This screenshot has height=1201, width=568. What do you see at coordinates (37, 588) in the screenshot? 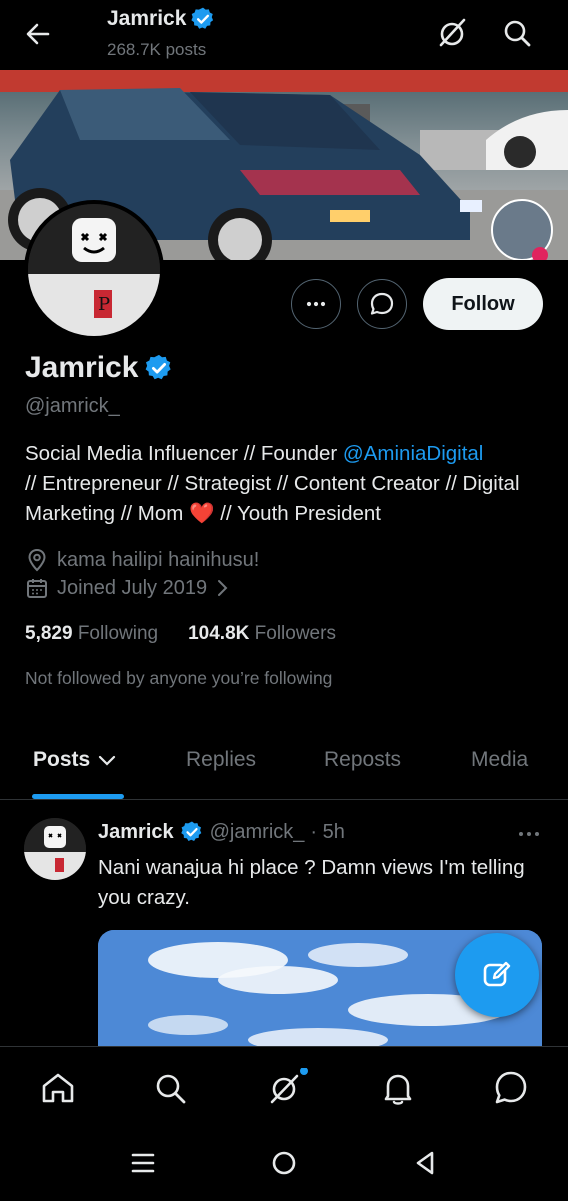
I see `calendar-icon` at bounding box center [37, 588].